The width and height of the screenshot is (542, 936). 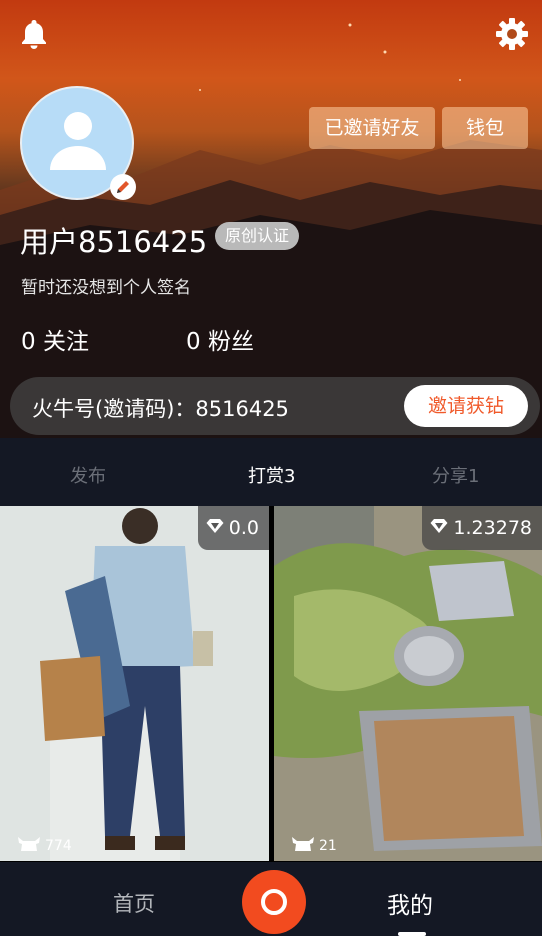 I want to click on tab-reward: 打赏3, so click(x=271, y=475).